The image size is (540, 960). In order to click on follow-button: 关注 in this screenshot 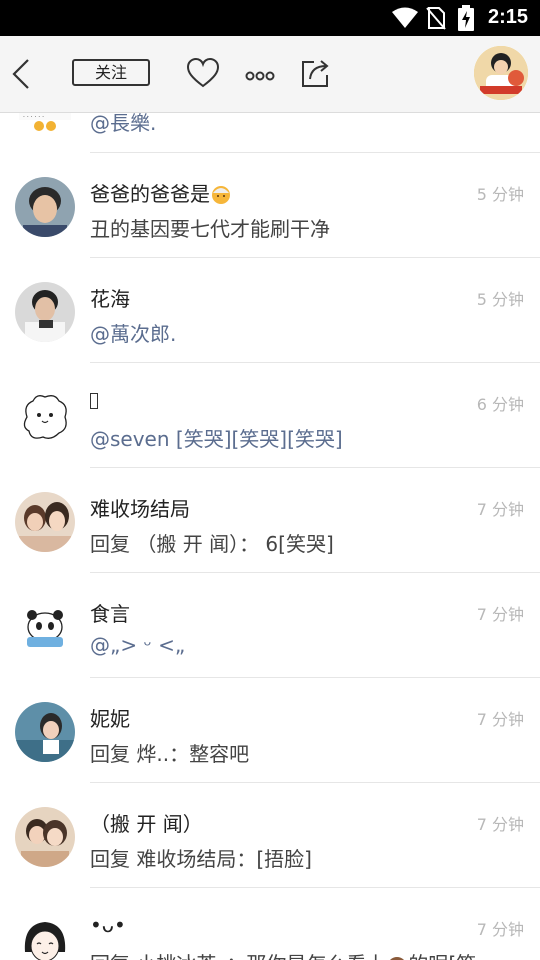, I will do `click(111, 72)`.